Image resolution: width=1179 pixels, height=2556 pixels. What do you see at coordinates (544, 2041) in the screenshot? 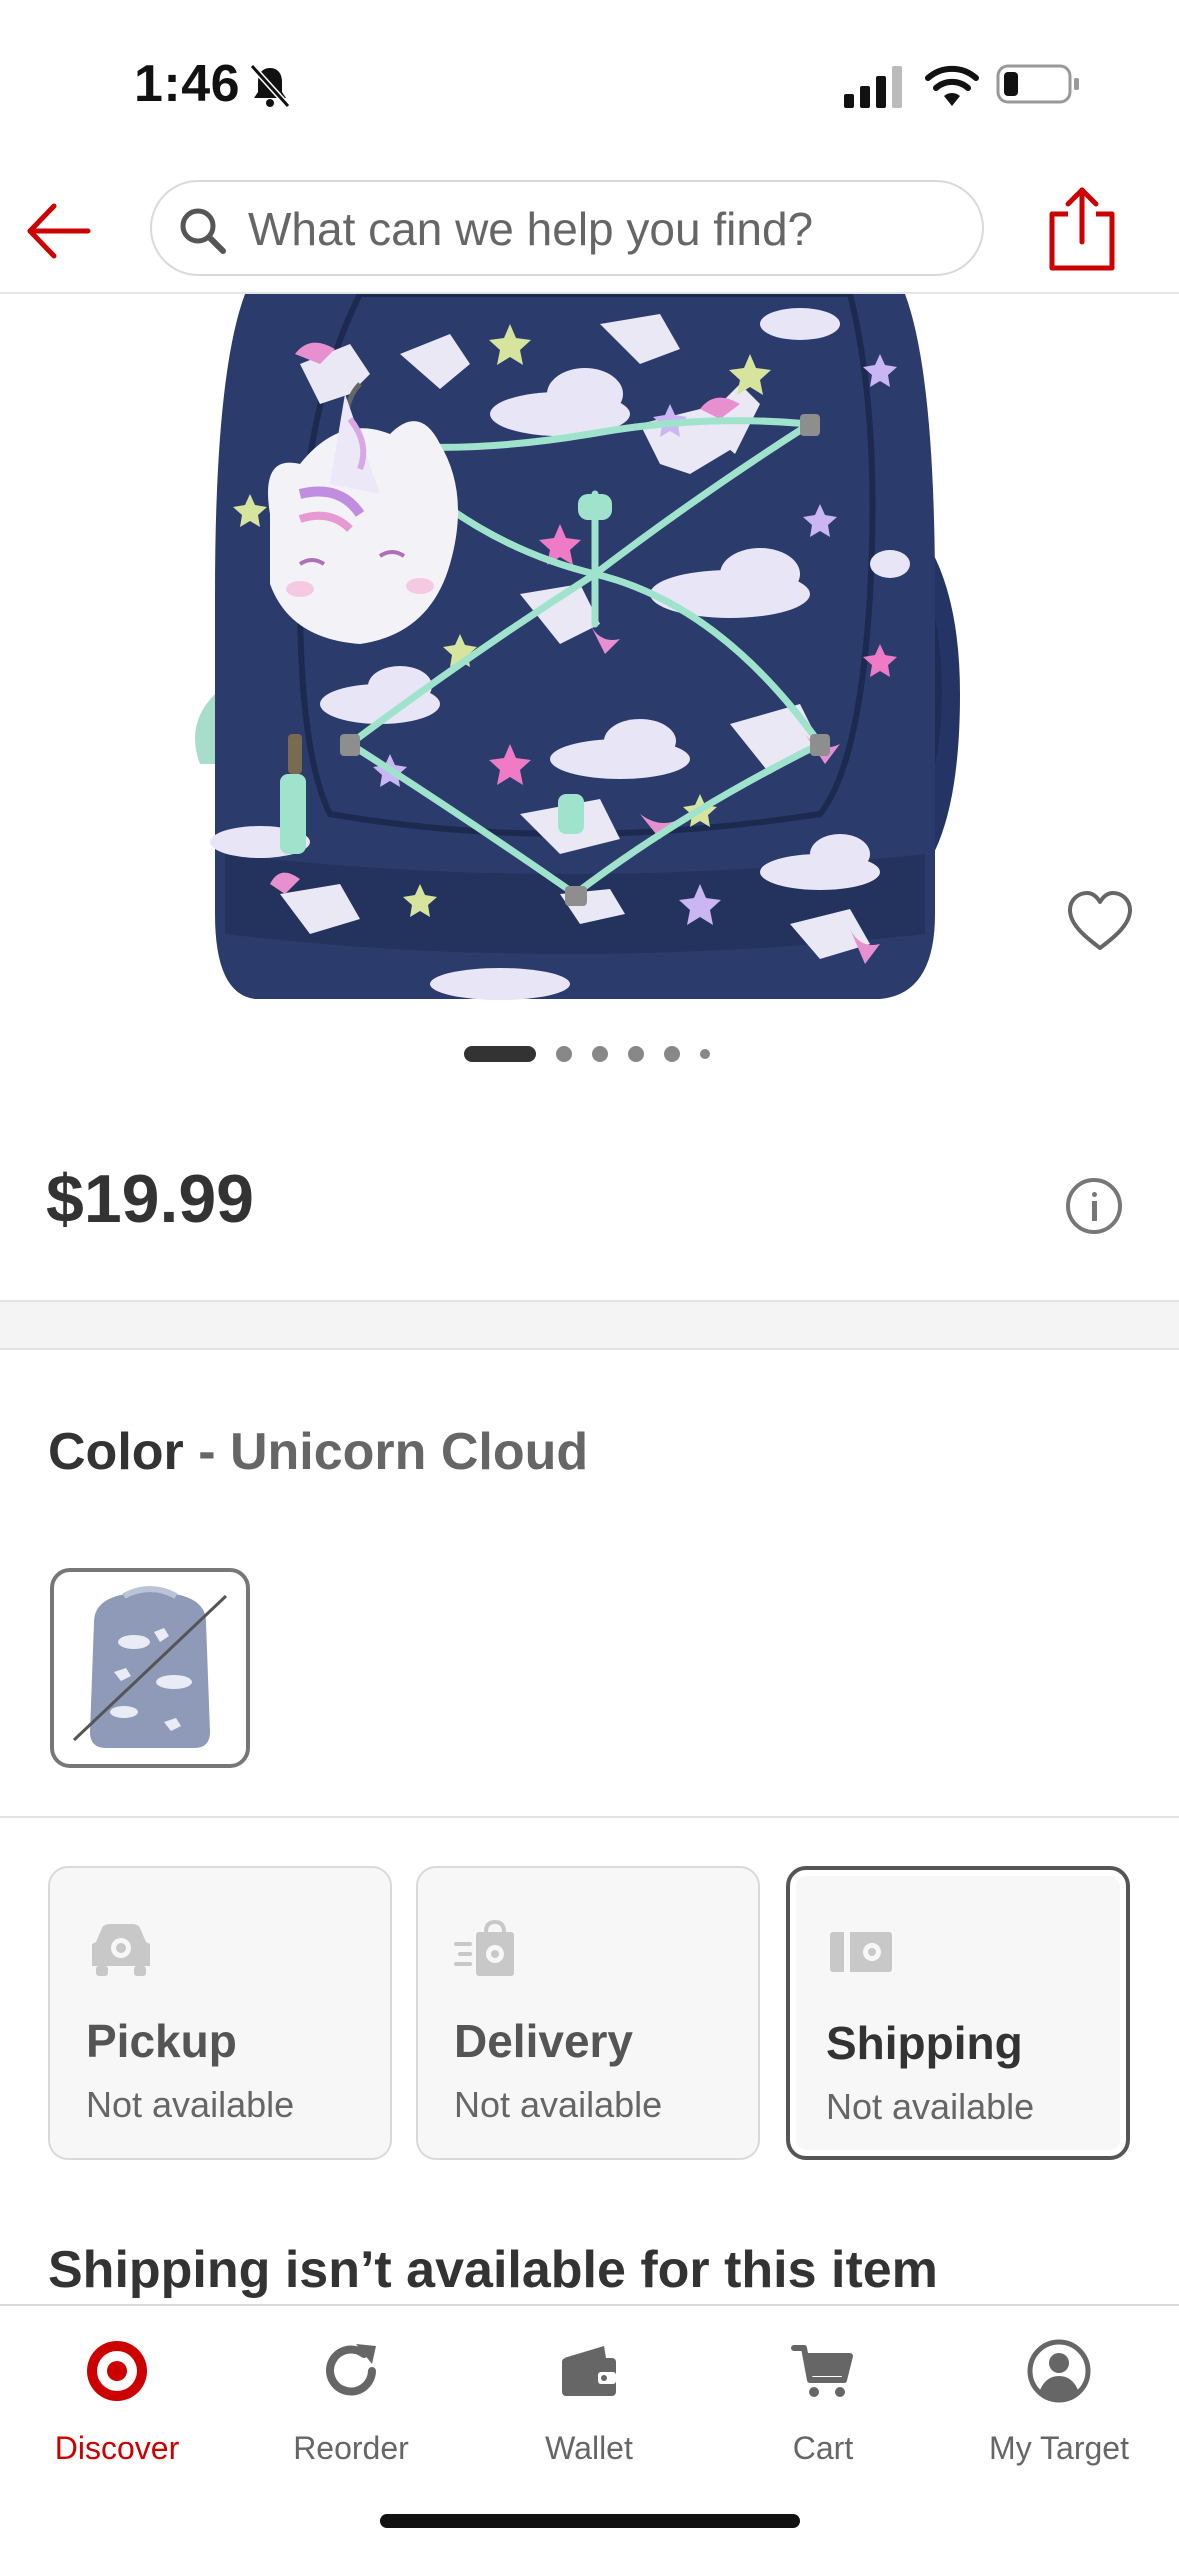
I see `card-title: Delivery` at bounding box center [544, 2041].